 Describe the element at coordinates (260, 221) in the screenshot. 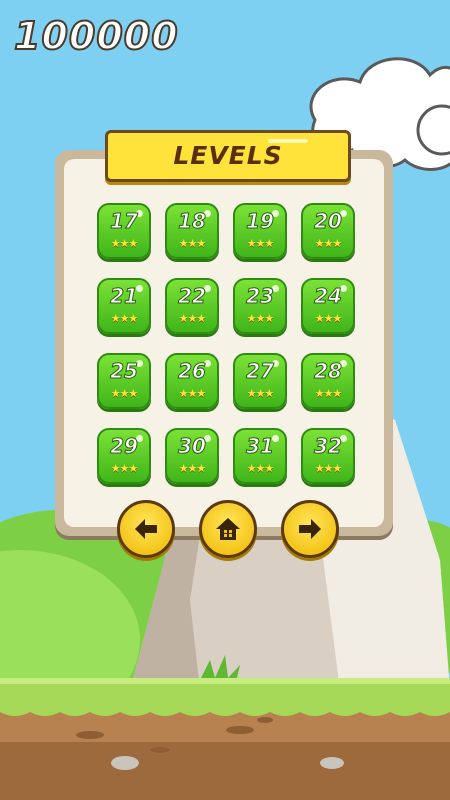

I see `level-number: 19` at that location.